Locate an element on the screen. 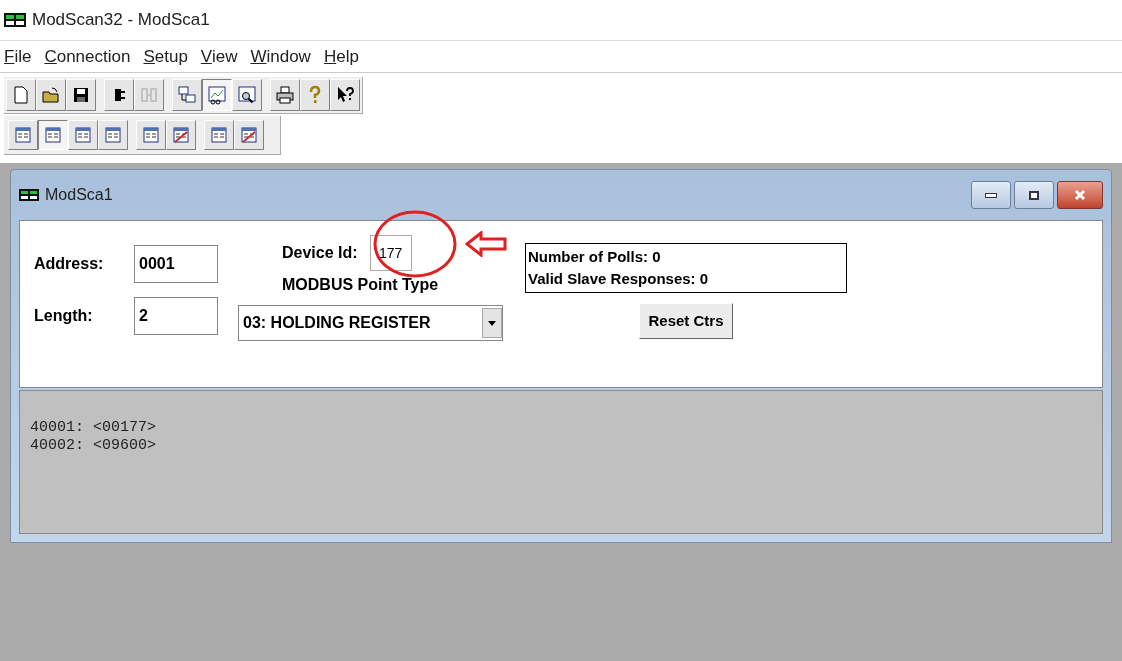  menu-item: Setup is located at coordinates (165, 56).